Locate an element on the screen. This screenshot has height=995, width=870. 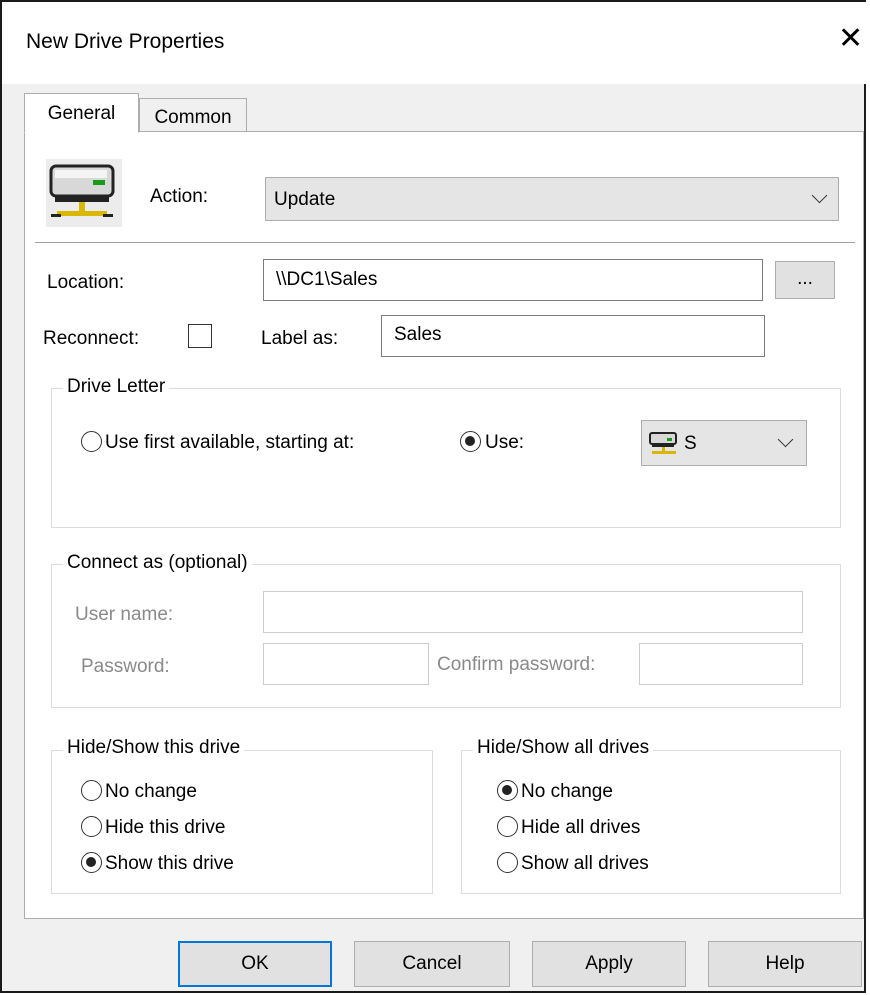
drive-letter-group-label: Drive Letter is located at coordinates (116, 387).